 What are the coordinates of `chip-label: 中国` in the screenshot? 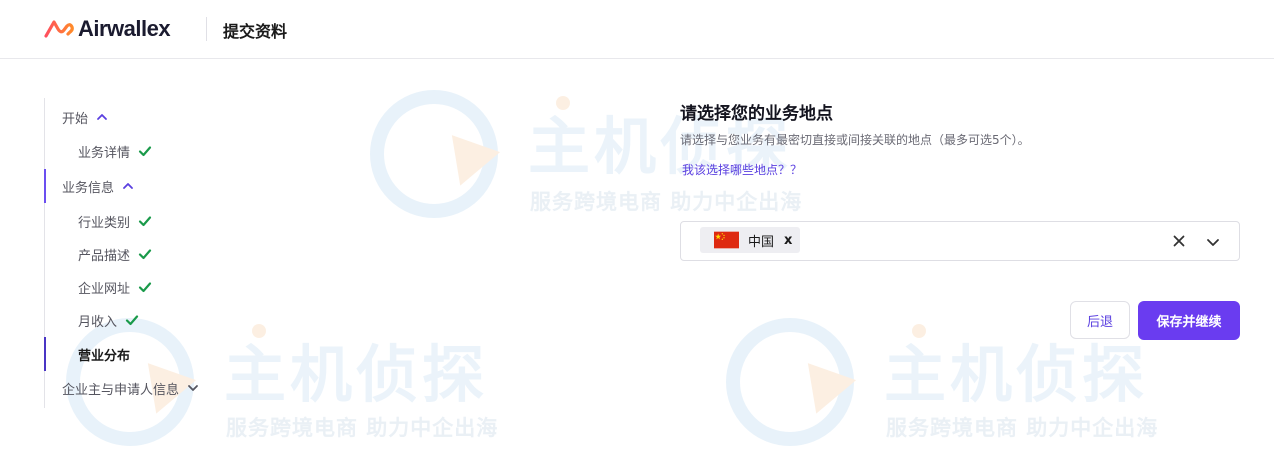 It's located at (761, 242).